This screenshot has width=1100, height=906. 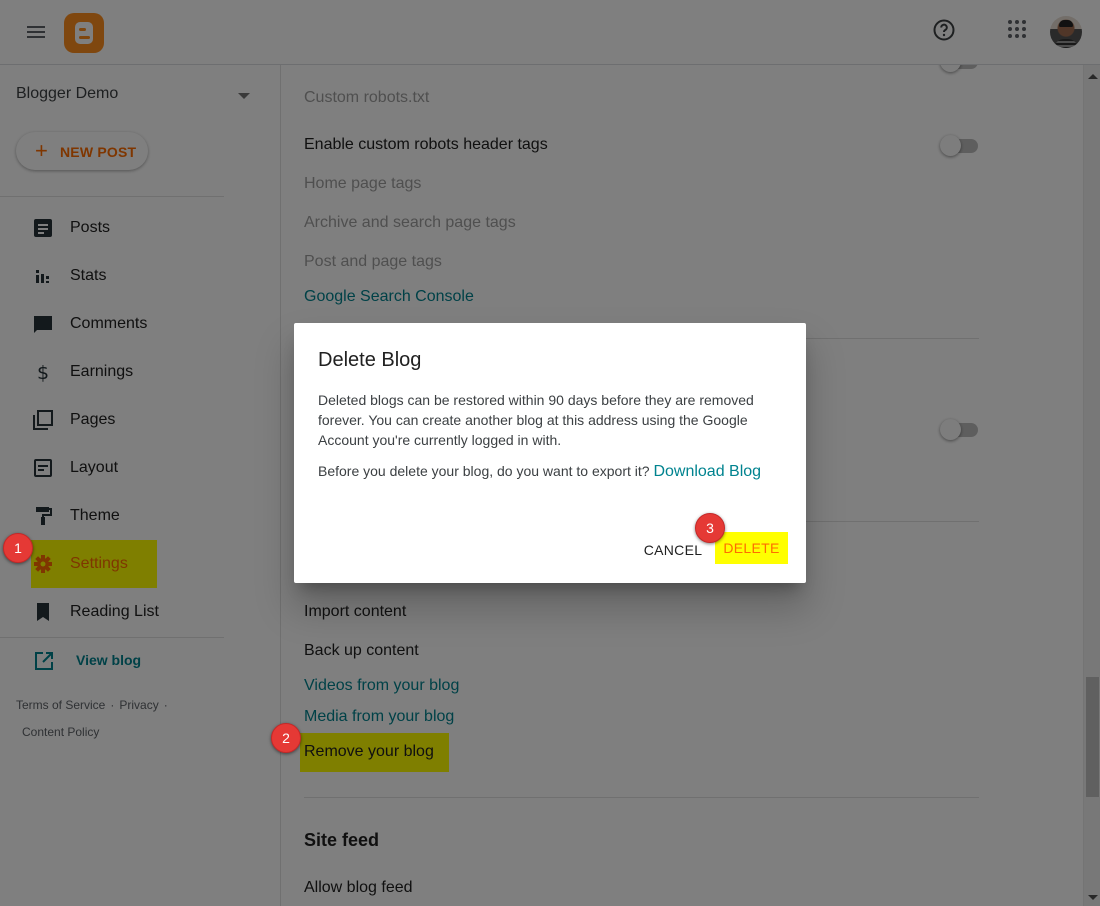 What do you see at coordinates (18, 548) in the screenshot?
I see `step-badge-1: 1` at bounding box center [18, 548].